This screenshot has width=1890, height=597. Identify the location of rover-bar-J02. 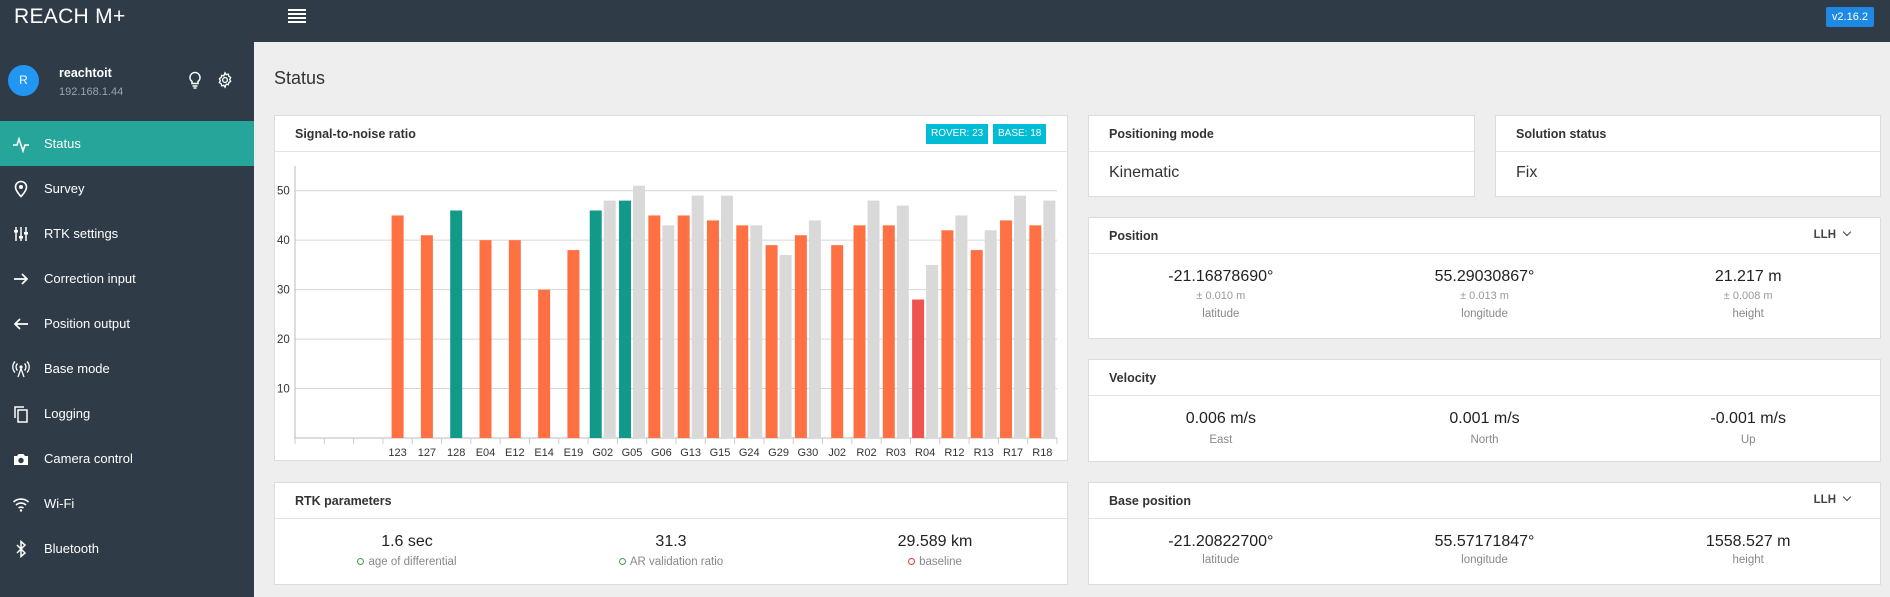
(837, 341).